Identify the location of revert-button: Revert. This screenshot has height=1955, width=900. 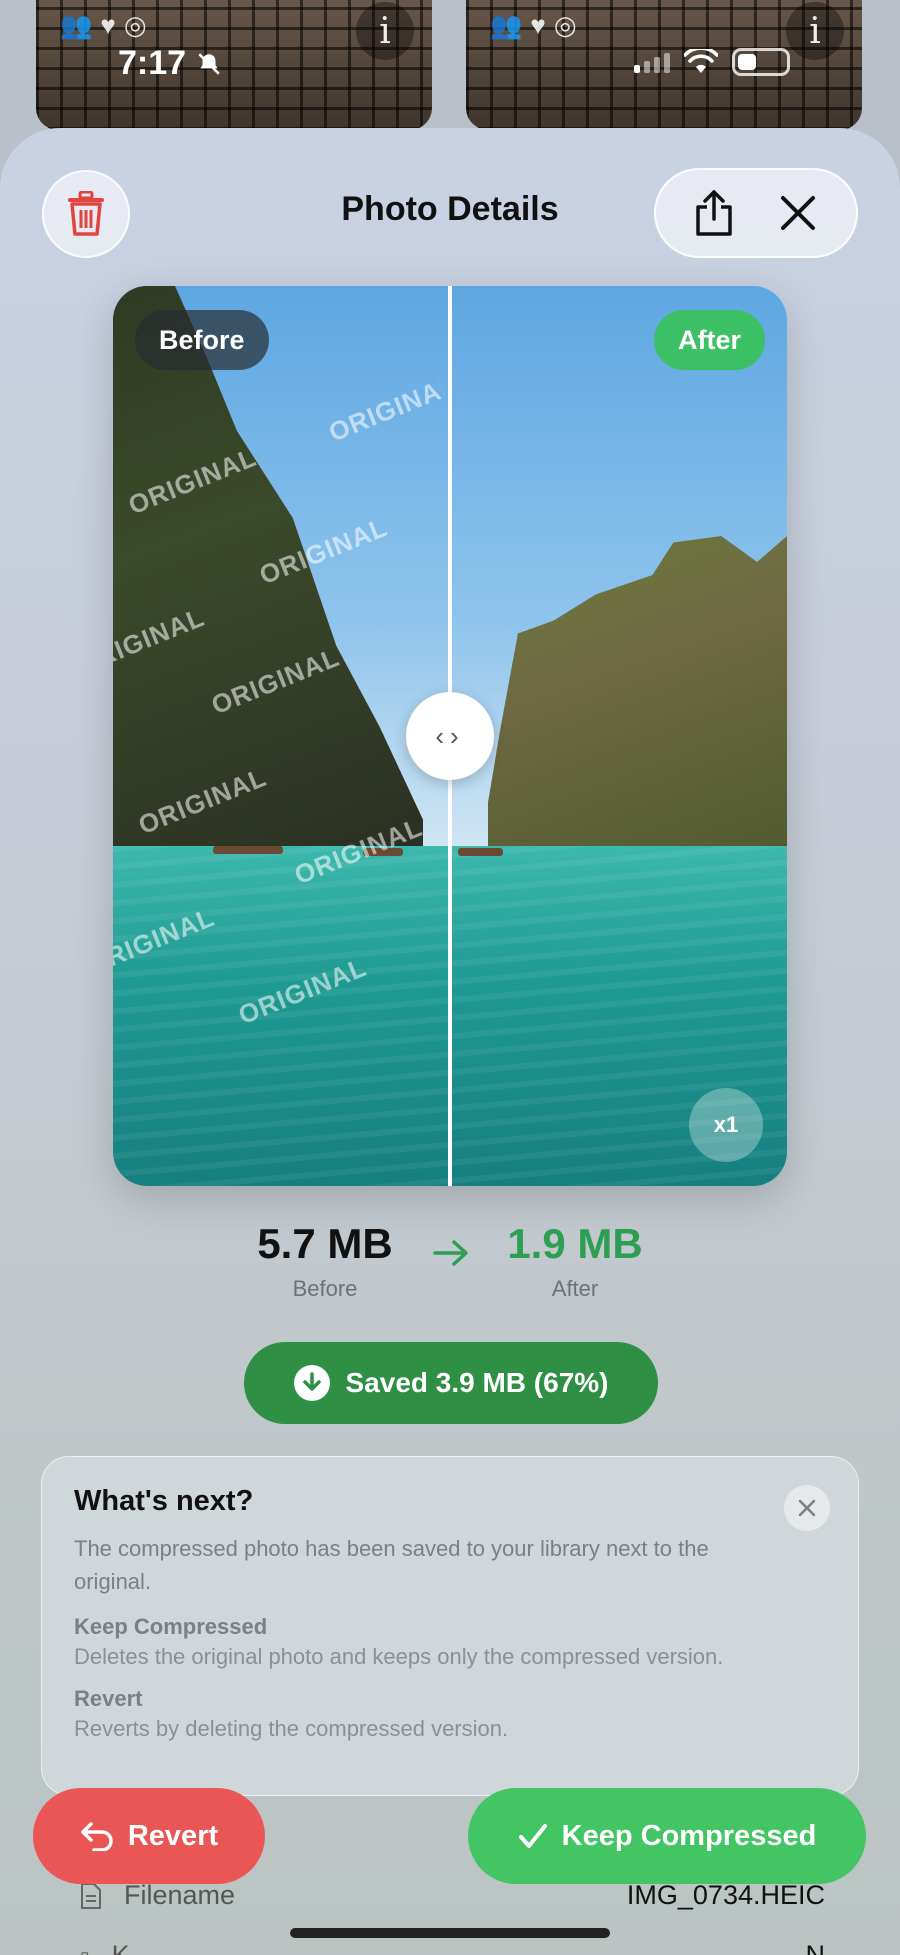
(149, 1836).